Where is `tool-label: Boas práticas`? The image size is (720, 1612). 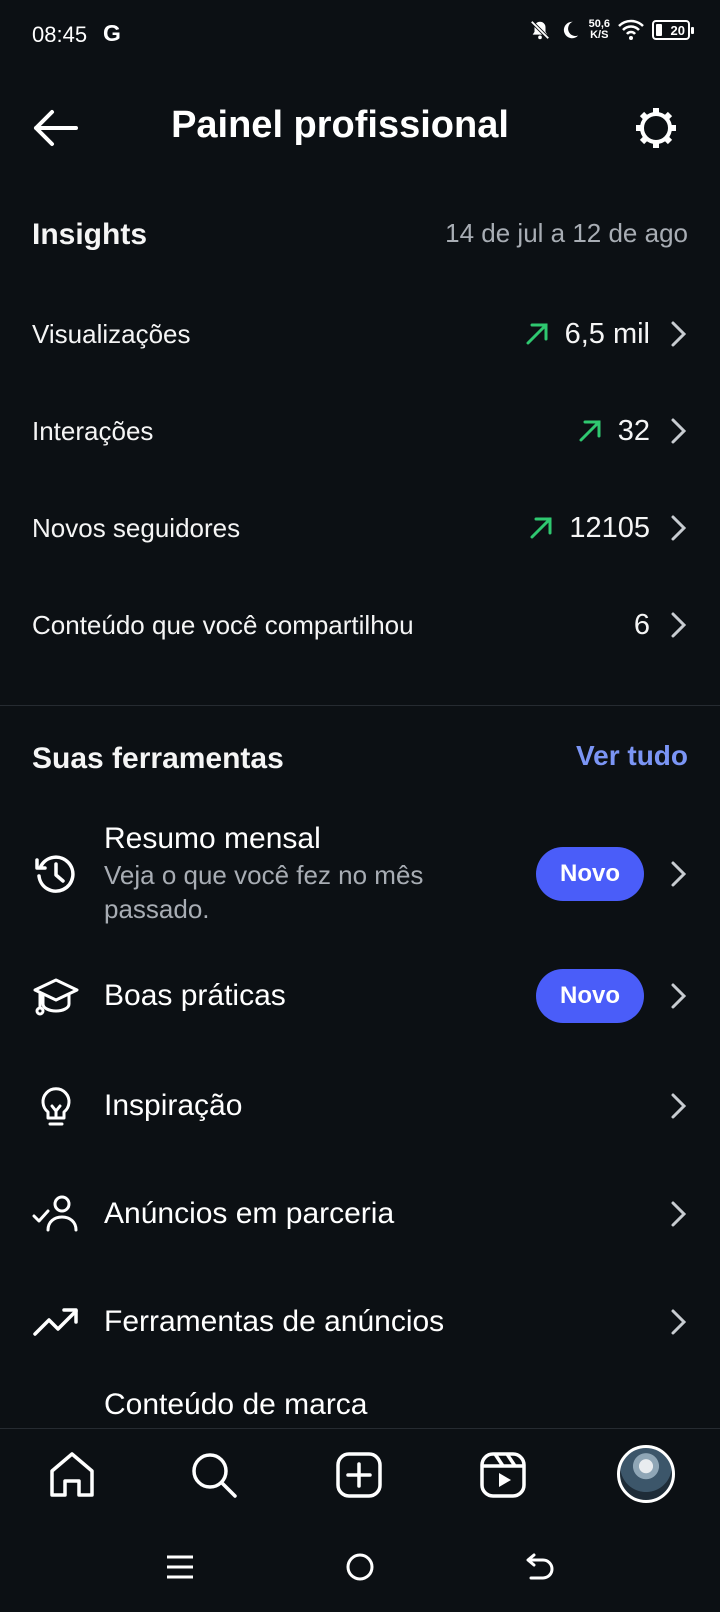
tool-label: Boas práticas is located at coordinates (195, 995).